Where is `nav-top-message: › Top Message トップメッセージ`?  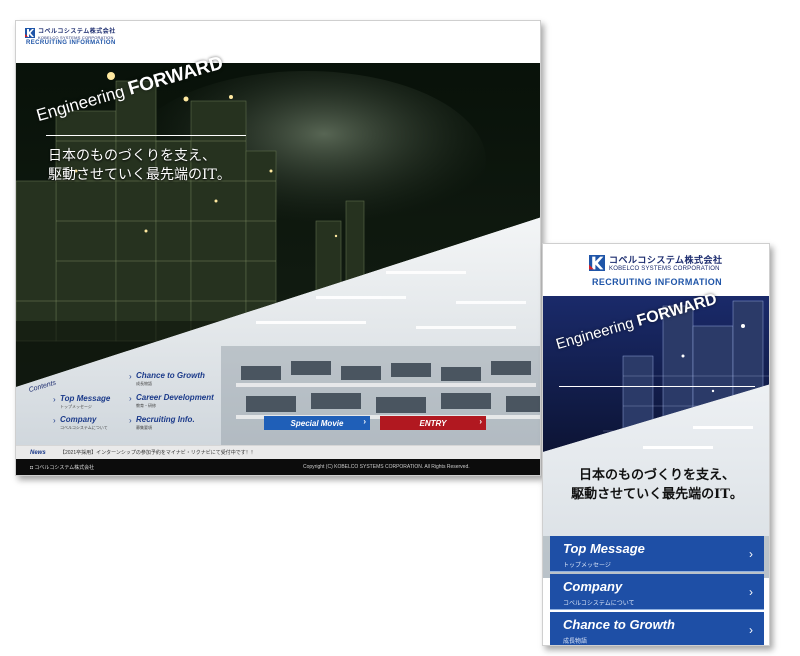
nav-top-message: › Top Message トップメッセージ is located at coordinates (82, 402).